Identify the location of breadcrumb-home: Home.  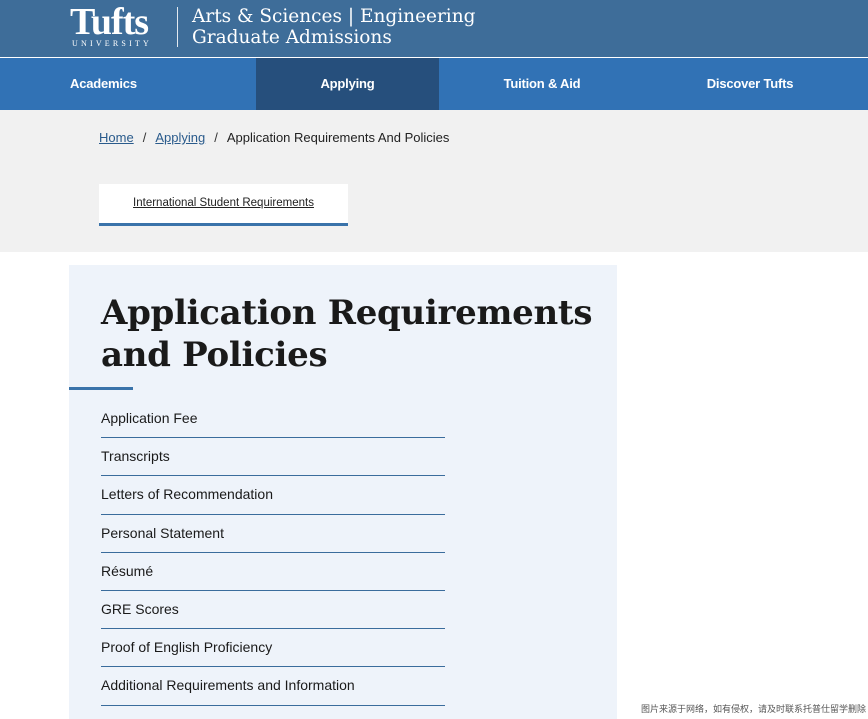
(116, 137).